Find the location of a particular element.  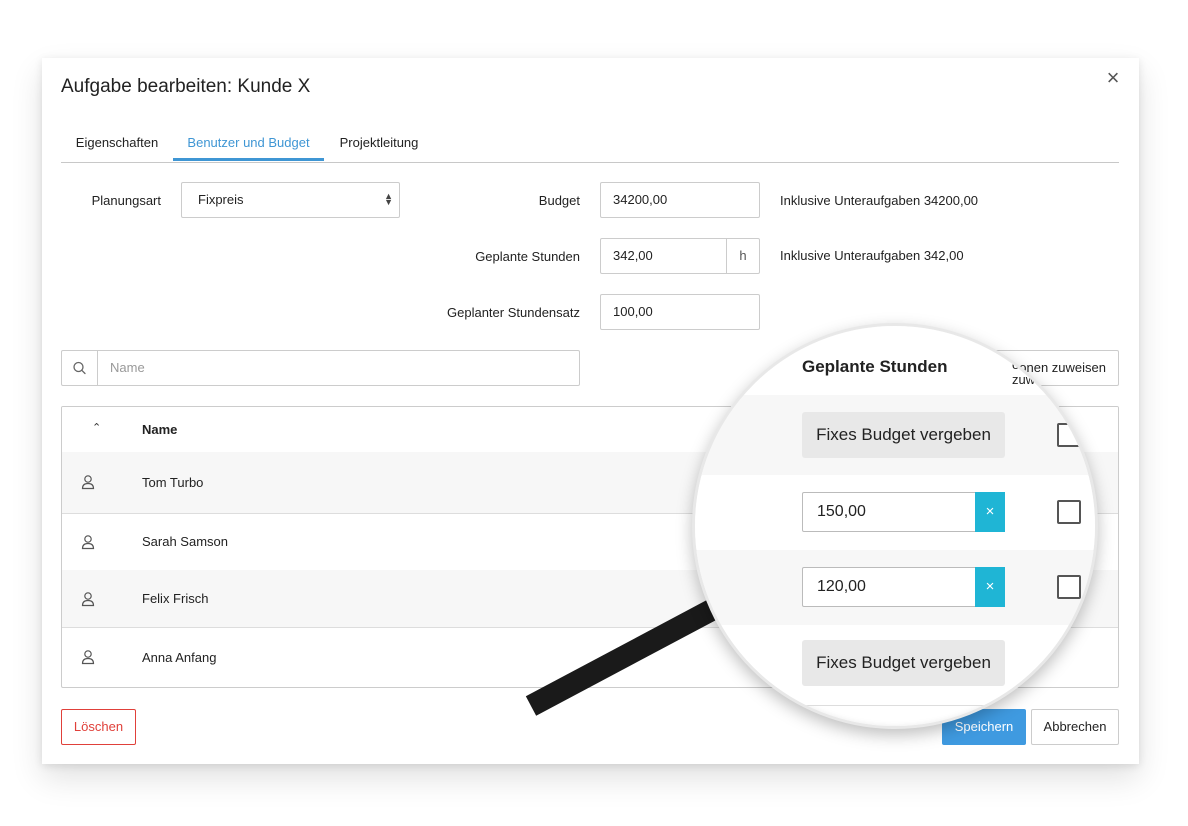

lens-assign-fragment: onen zuweisen is located at coordinates (1039, 372).